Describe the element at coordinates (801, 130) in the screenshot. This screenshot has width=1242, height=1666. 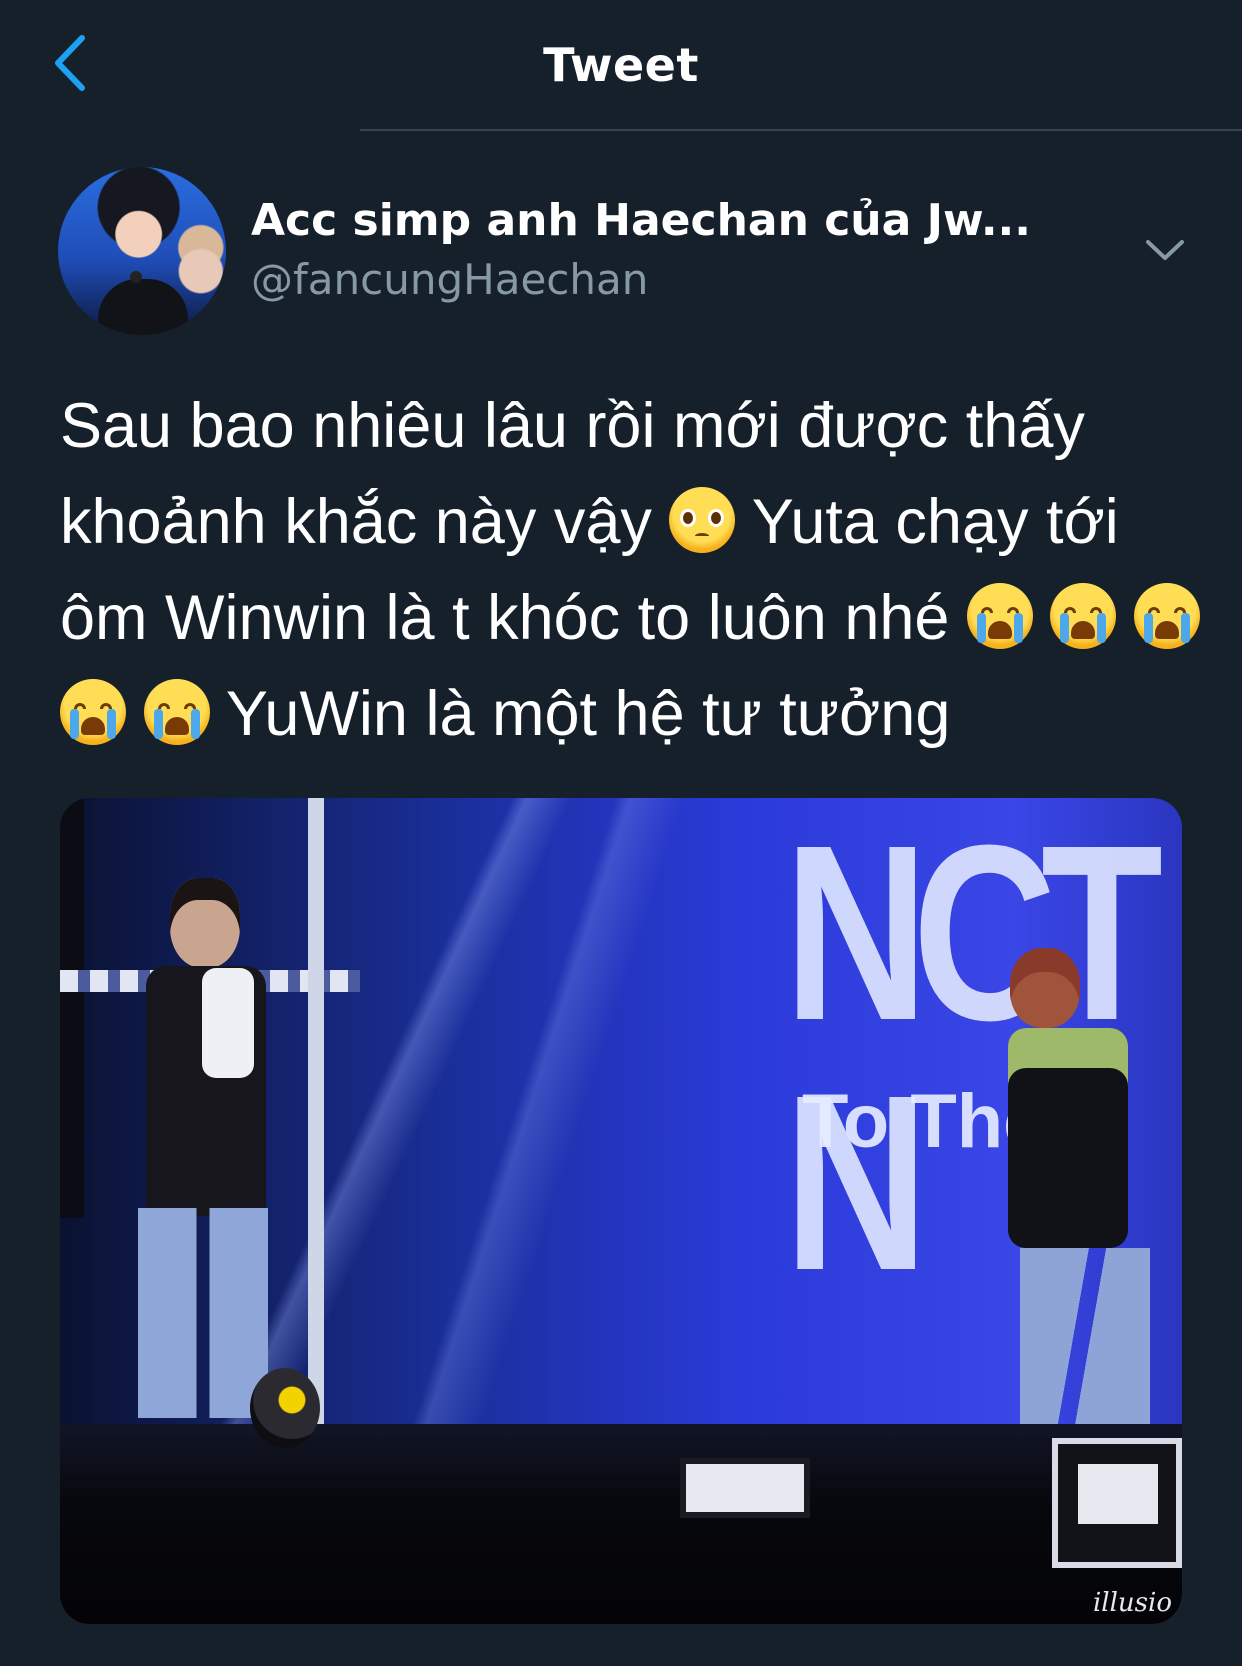
I see `header-divider` at that location.